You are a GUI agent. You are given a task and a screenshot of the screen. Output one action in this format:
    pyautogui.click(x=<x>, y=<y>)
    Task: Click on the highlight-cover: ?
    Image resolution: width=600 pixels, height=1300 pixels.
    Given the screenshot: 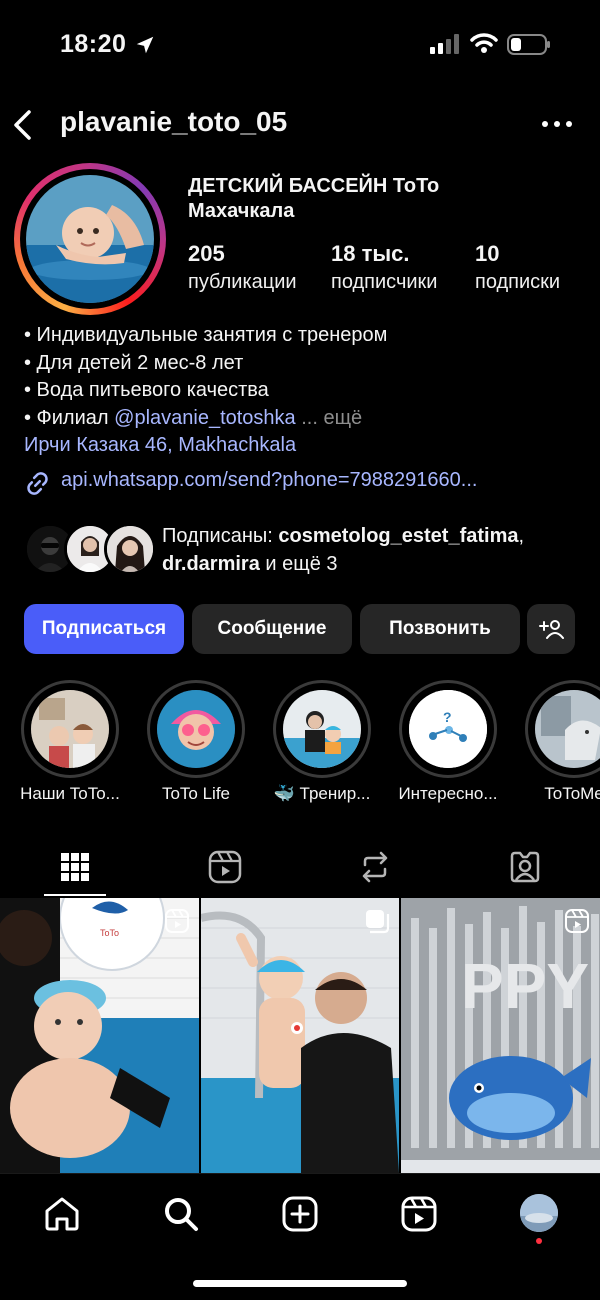 What is the action you would take?
    pyautogui.click(x=448, y=729)
    